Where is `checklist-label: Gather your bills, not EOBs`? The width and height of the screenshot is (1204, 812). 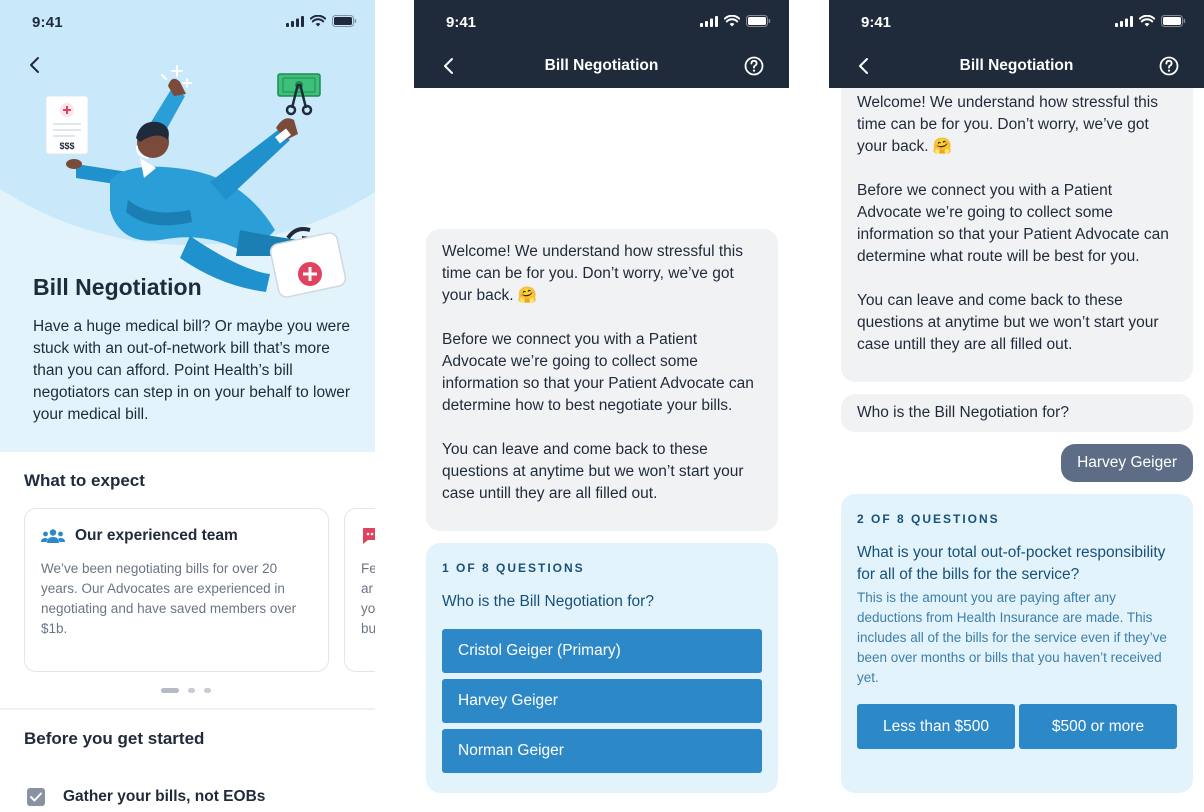
checklist-label: Gather your bills, not EOBs is located at coordinates (164, 796).